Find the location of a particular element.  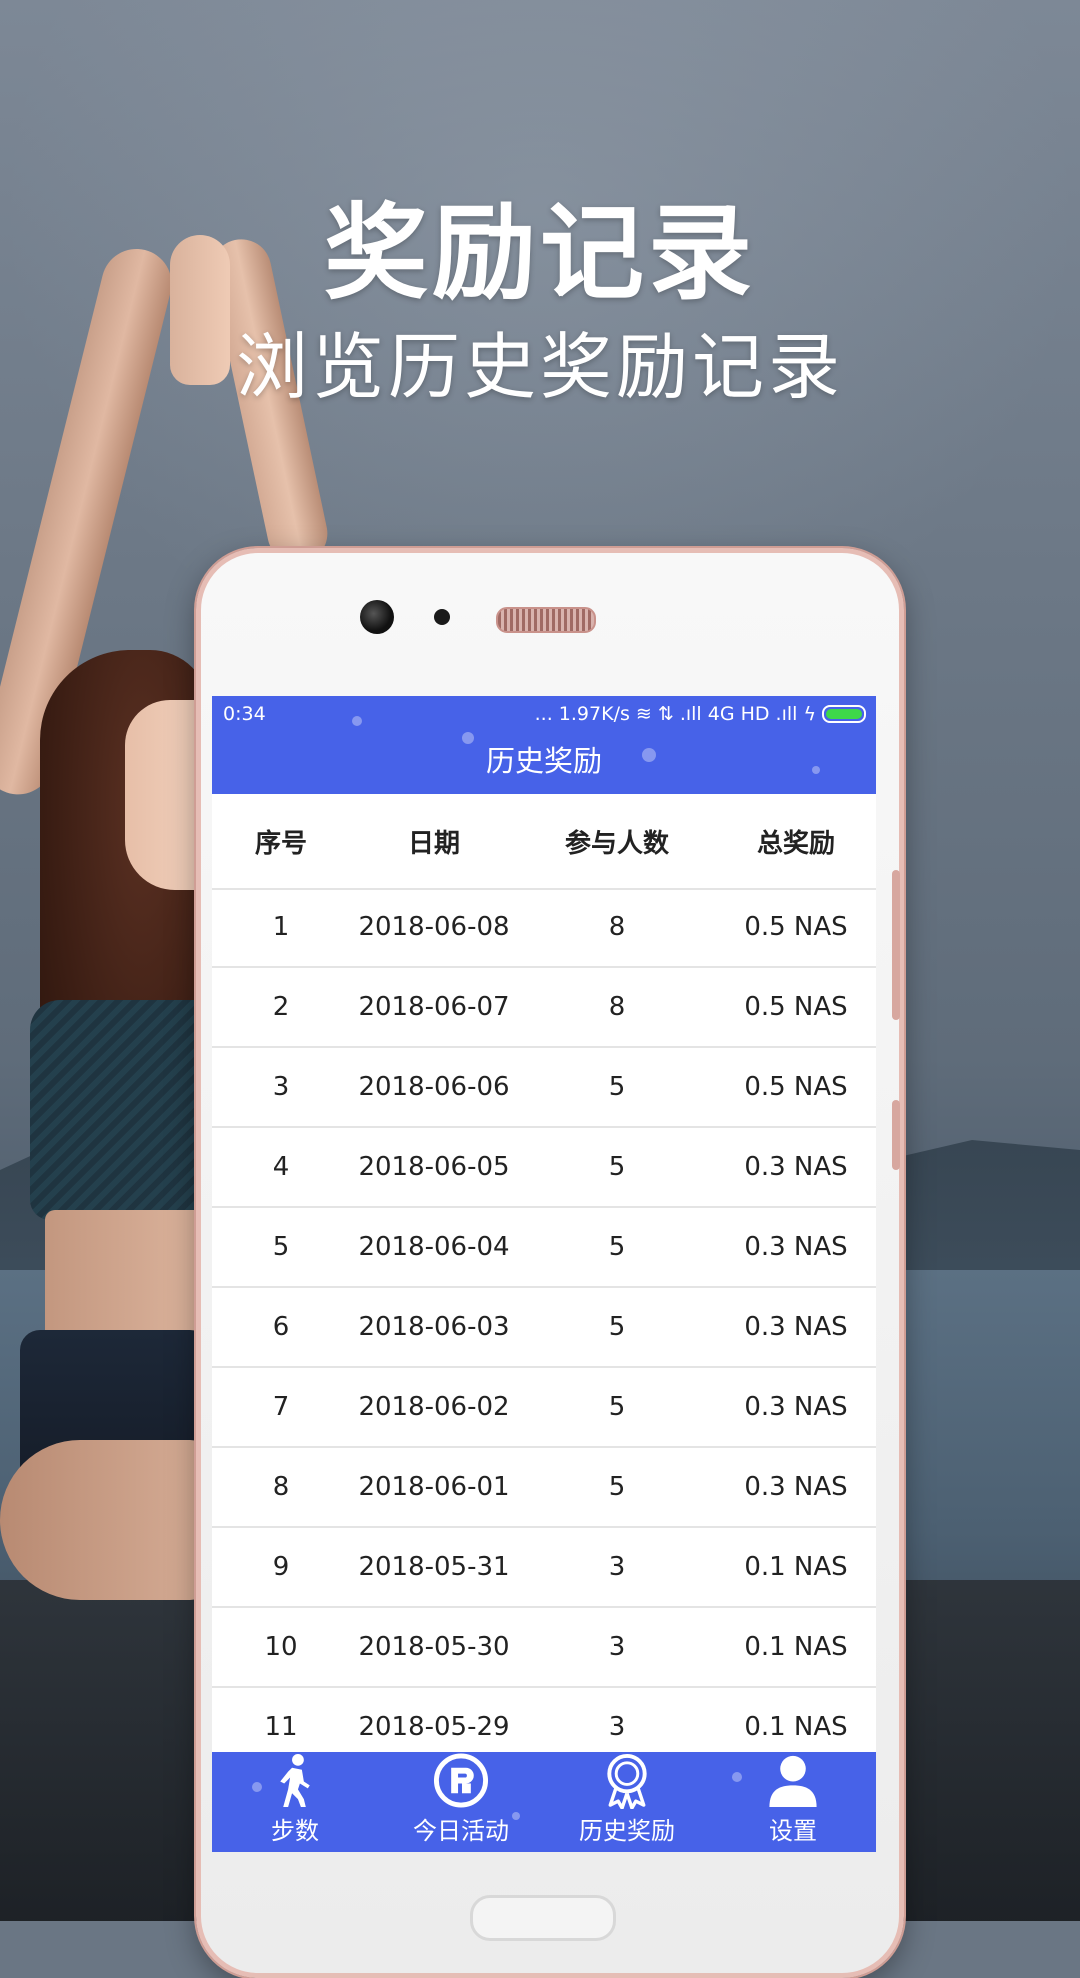

cell-date: 2018-05-31 is located at coordinates (434, 1567).